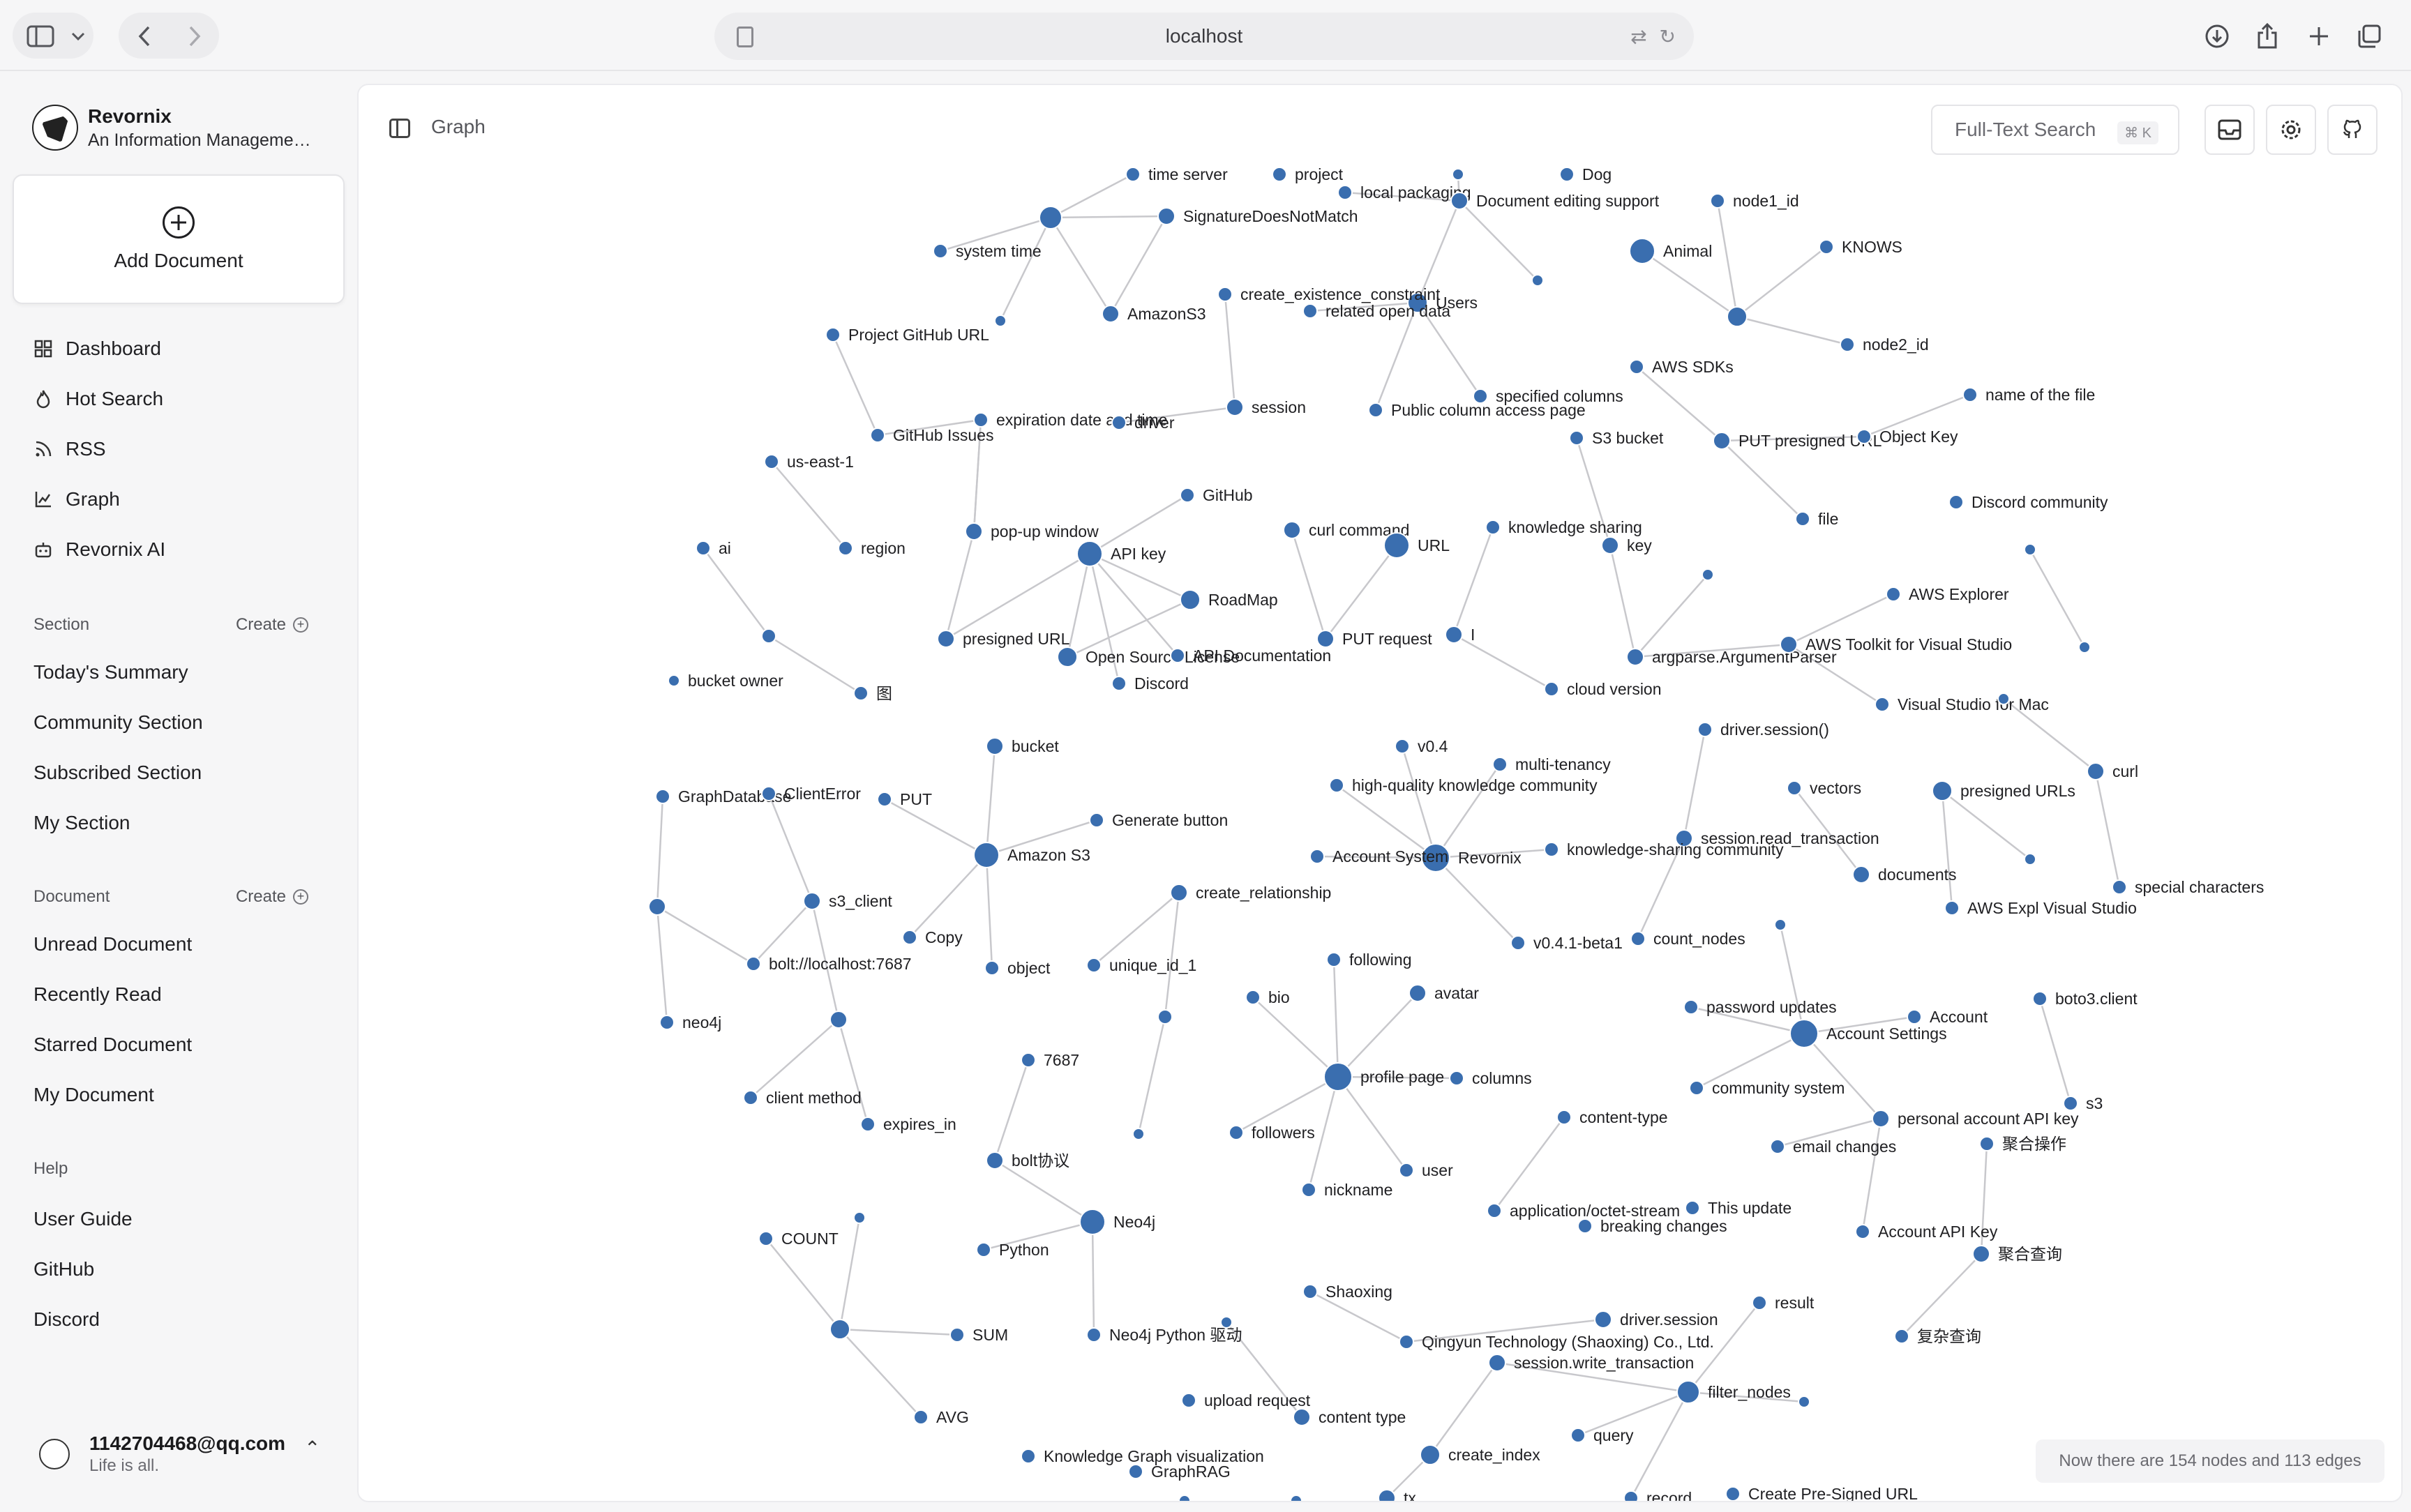 This screenshot has width=2411, height=1512. I want to click on graph-node: nickname, so click(1346, 1190).